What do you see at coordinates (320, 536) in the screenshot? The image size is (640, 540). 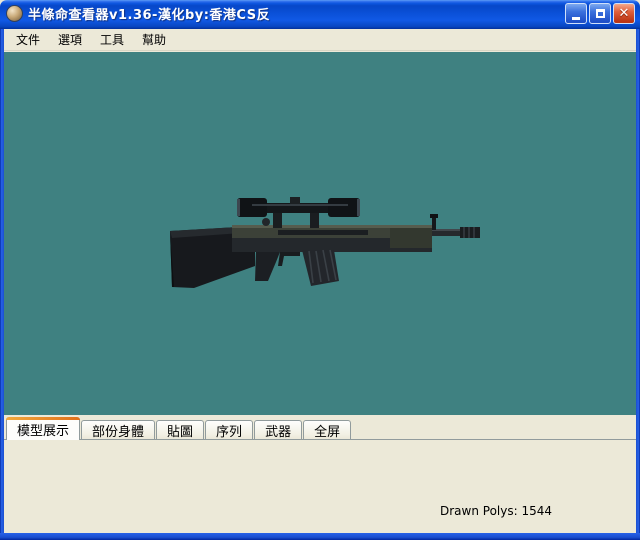 I see `window-border-bottom` at bounding box center [320, 536].